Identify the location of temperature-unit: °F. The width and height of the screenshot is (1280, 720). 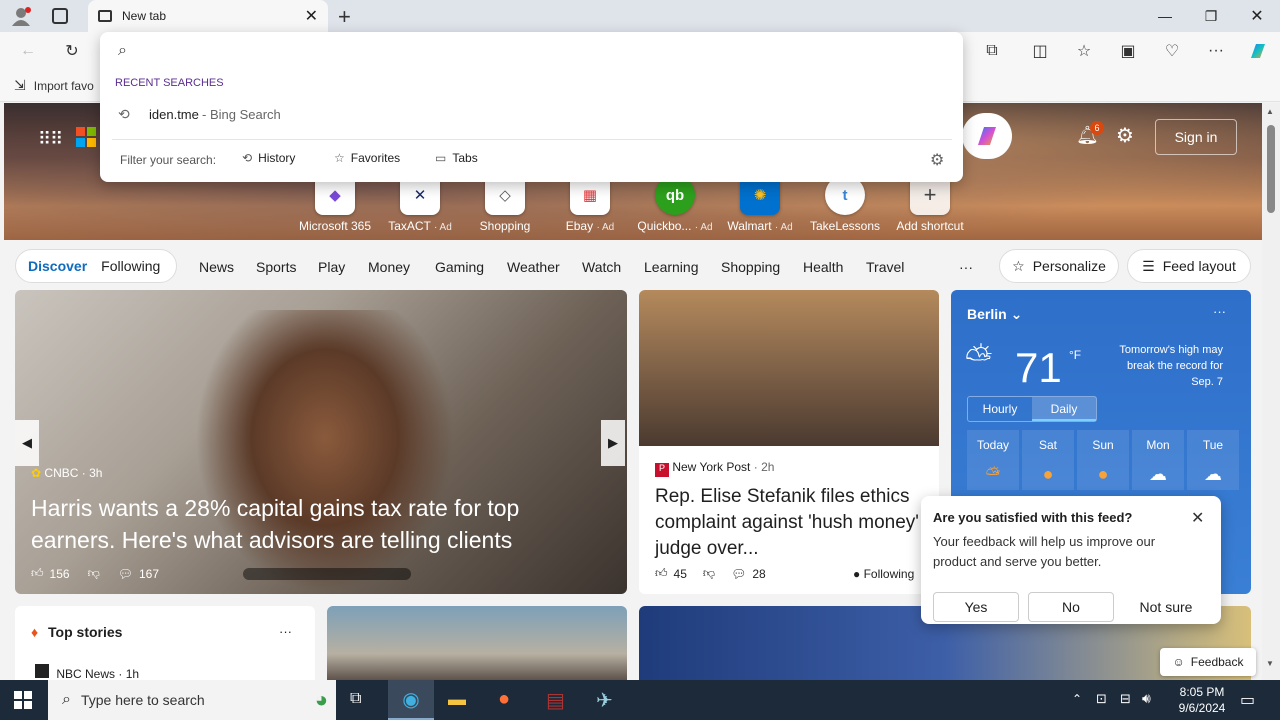
(1075, 355).